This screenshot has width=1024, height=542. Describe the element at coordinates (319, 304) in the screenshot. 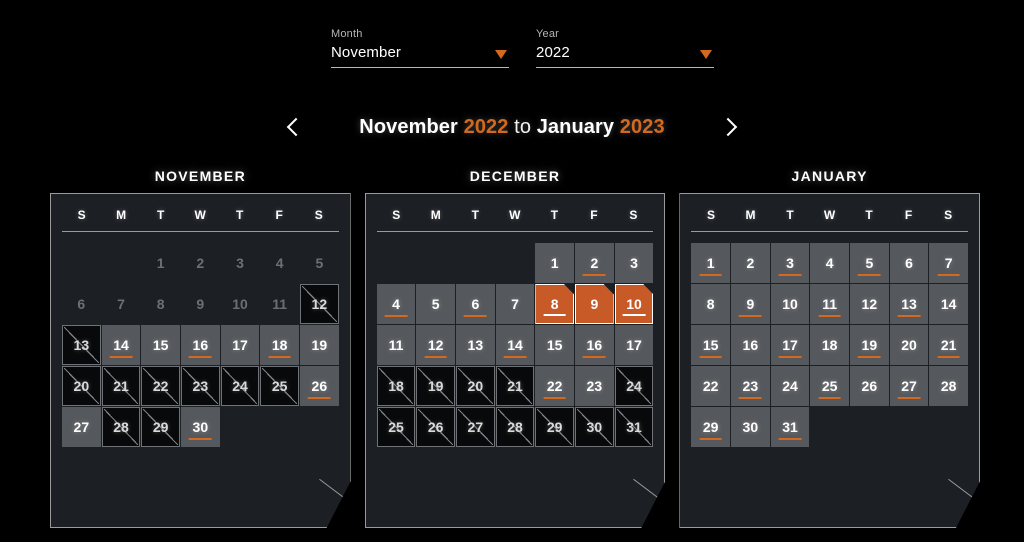

I see `day-cell-blocked: 12` at that location.